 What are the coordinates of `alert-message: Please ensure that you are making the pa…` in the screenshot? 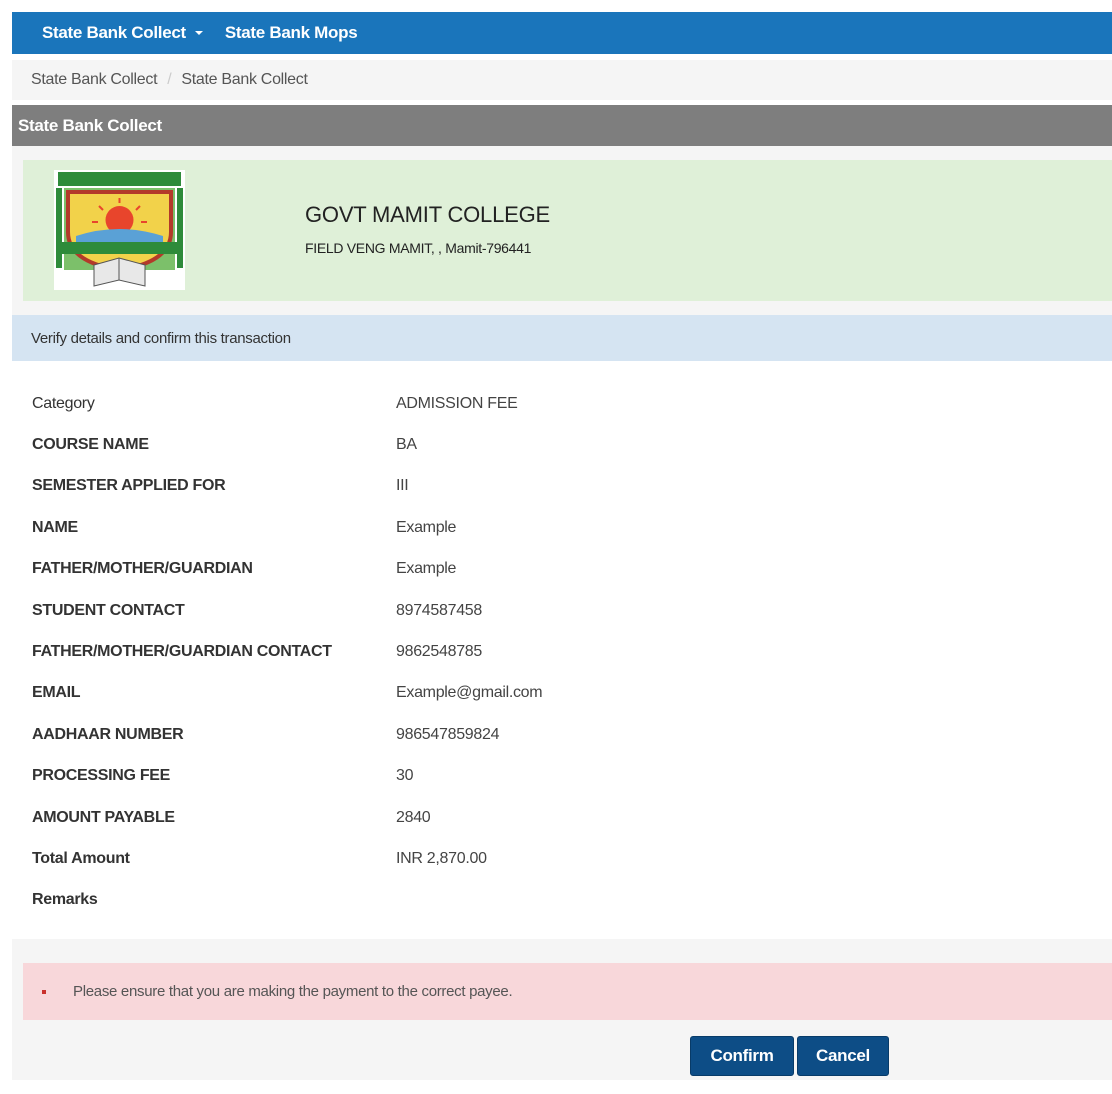 It's located at (293, 992).